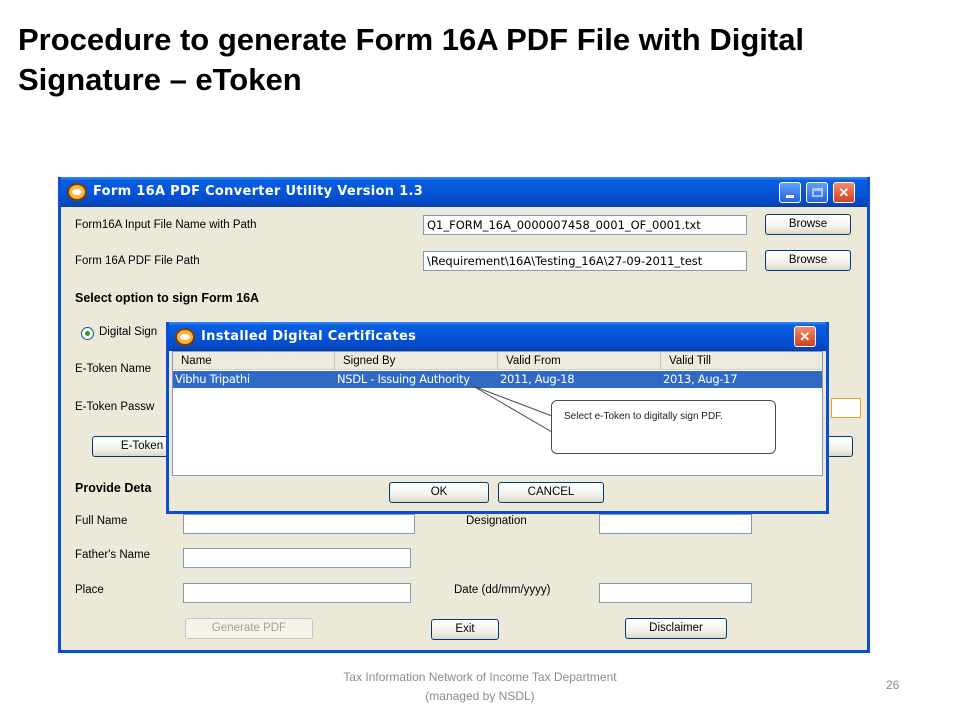 The width and height of the screenshot is (960, 720). What do you see at coordinates (115, 407) in the screenshot?
I see `etoken-password-label: E-Token Passw` at bounding box center [115, 407].